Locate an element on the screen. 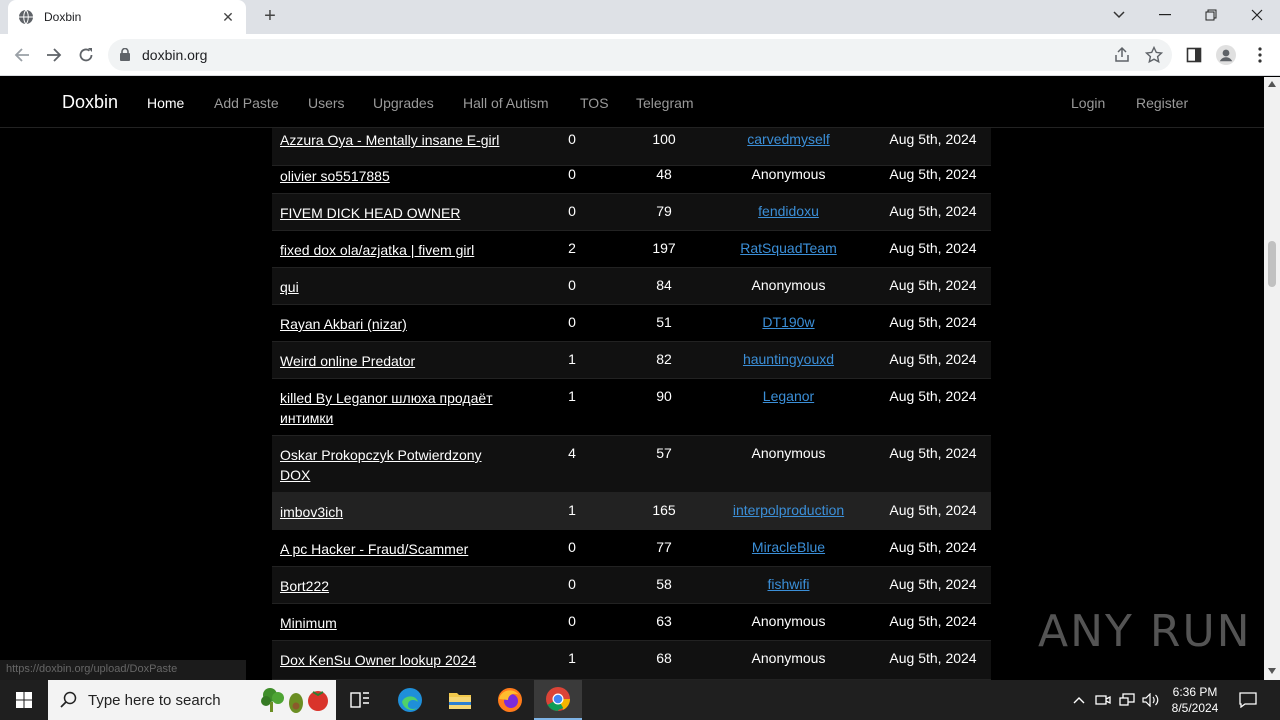  chrome-icon is located at coordinates (558, 699).